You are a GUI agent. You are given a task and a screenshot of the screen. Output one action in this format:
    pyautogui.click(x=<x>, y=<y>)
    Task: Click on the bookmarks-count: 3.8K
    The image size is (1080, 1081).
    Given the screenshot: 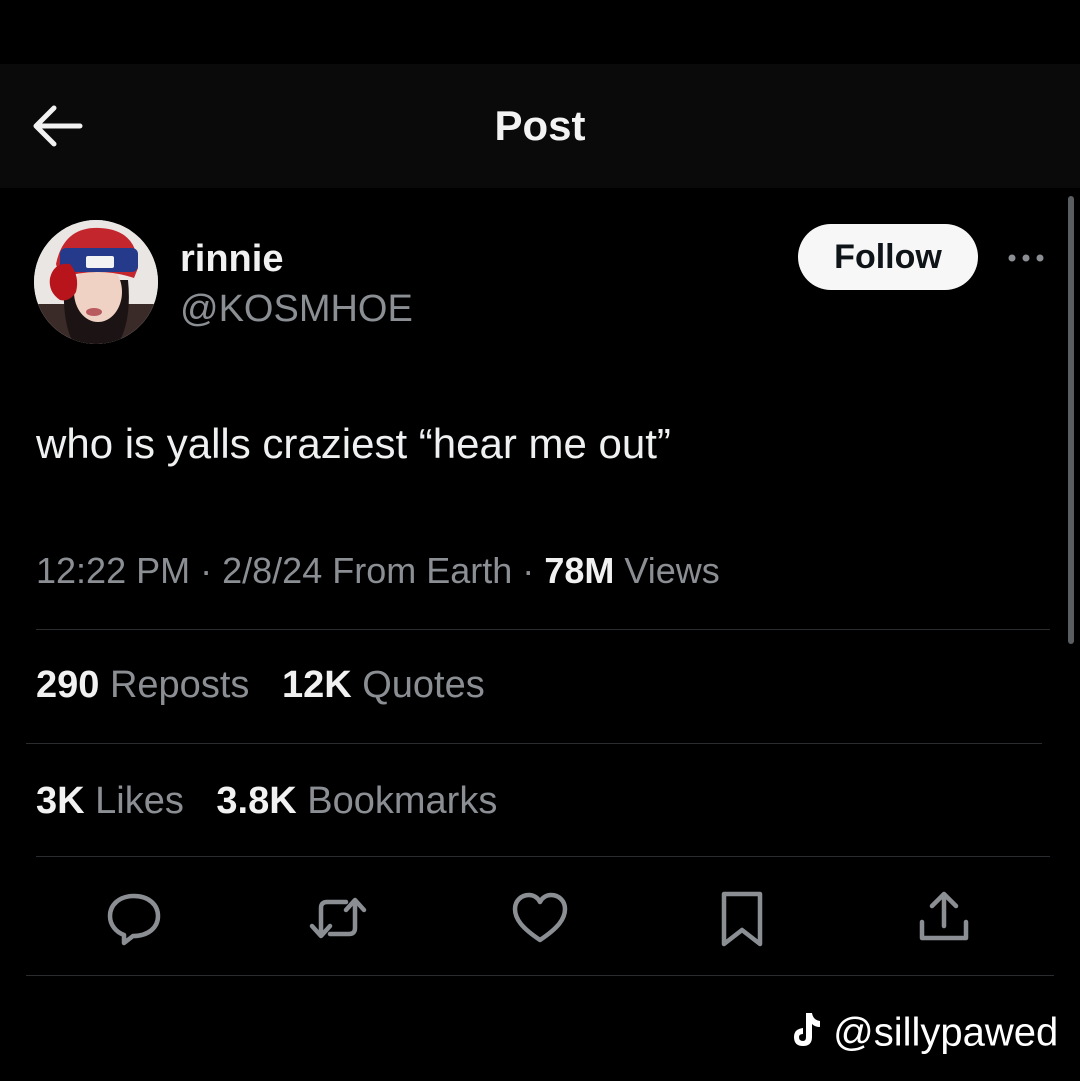 What is the action you would take?
    pyautogui.click(x=256, y=801)
    